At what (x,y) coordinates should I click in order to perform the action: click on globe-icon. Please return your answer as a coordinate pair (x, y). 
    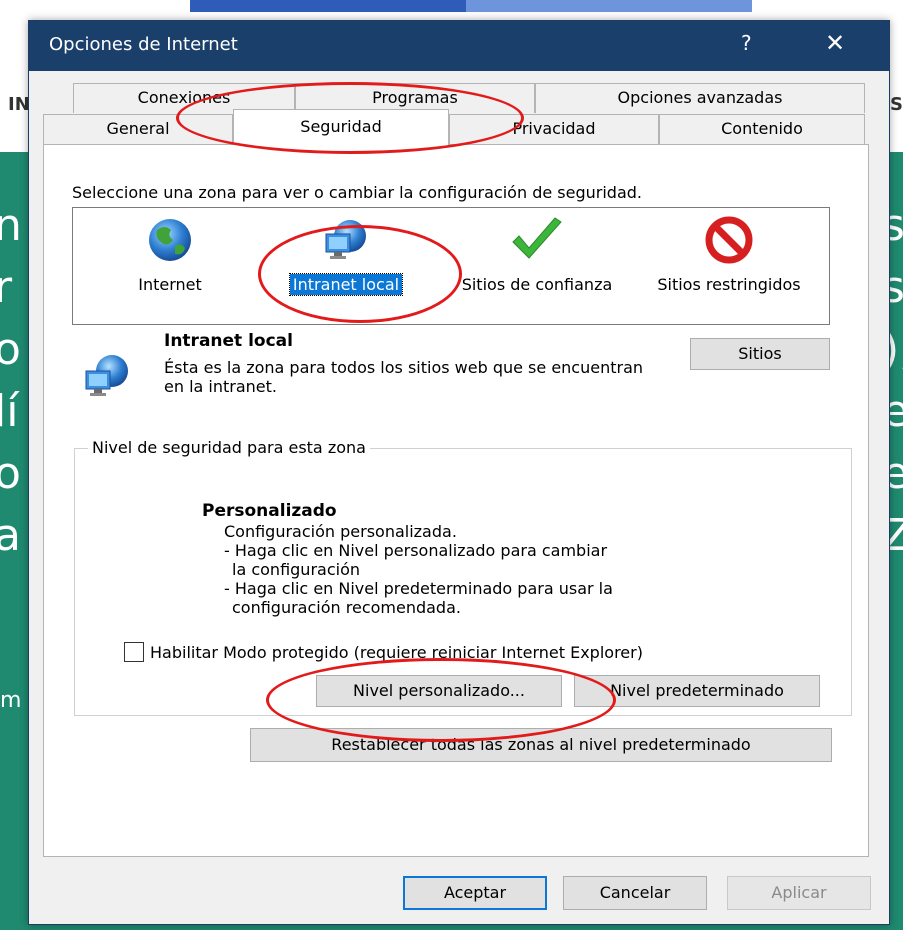
    Looking at the image, I should click on (170, 240).